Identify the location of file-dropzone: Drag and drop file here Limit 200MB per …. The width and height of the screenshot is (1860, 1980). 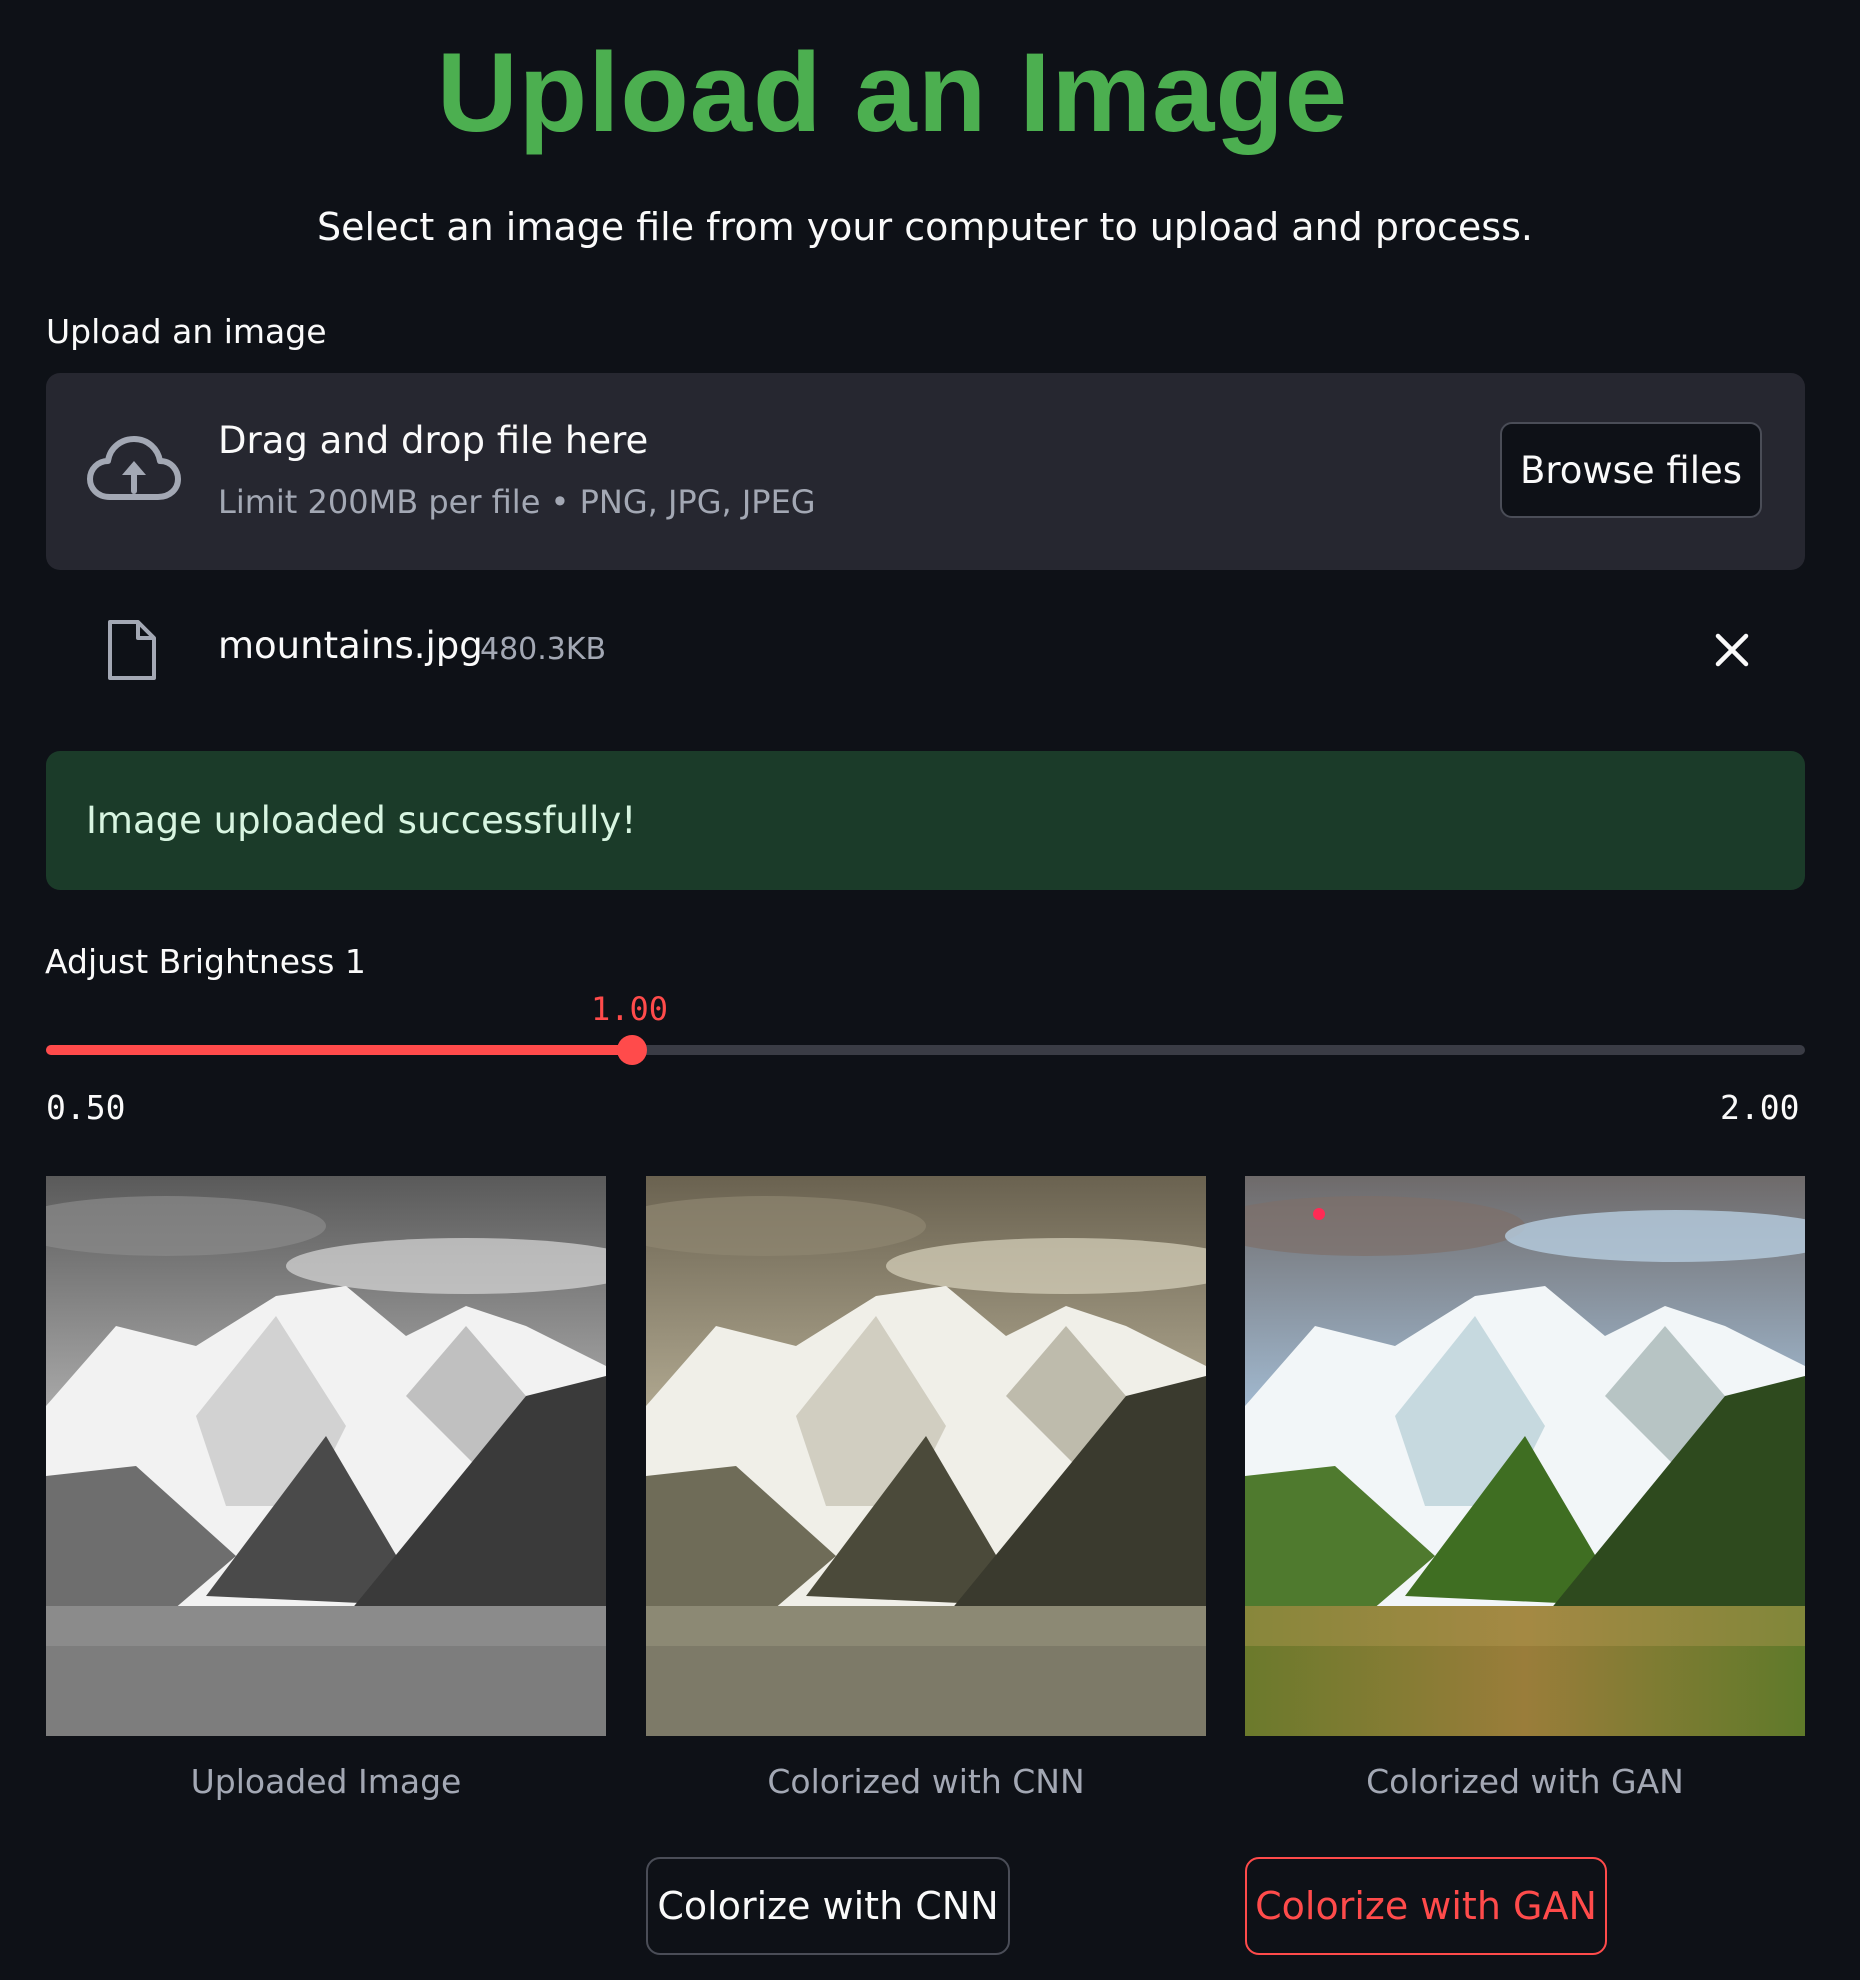
(925, 471).